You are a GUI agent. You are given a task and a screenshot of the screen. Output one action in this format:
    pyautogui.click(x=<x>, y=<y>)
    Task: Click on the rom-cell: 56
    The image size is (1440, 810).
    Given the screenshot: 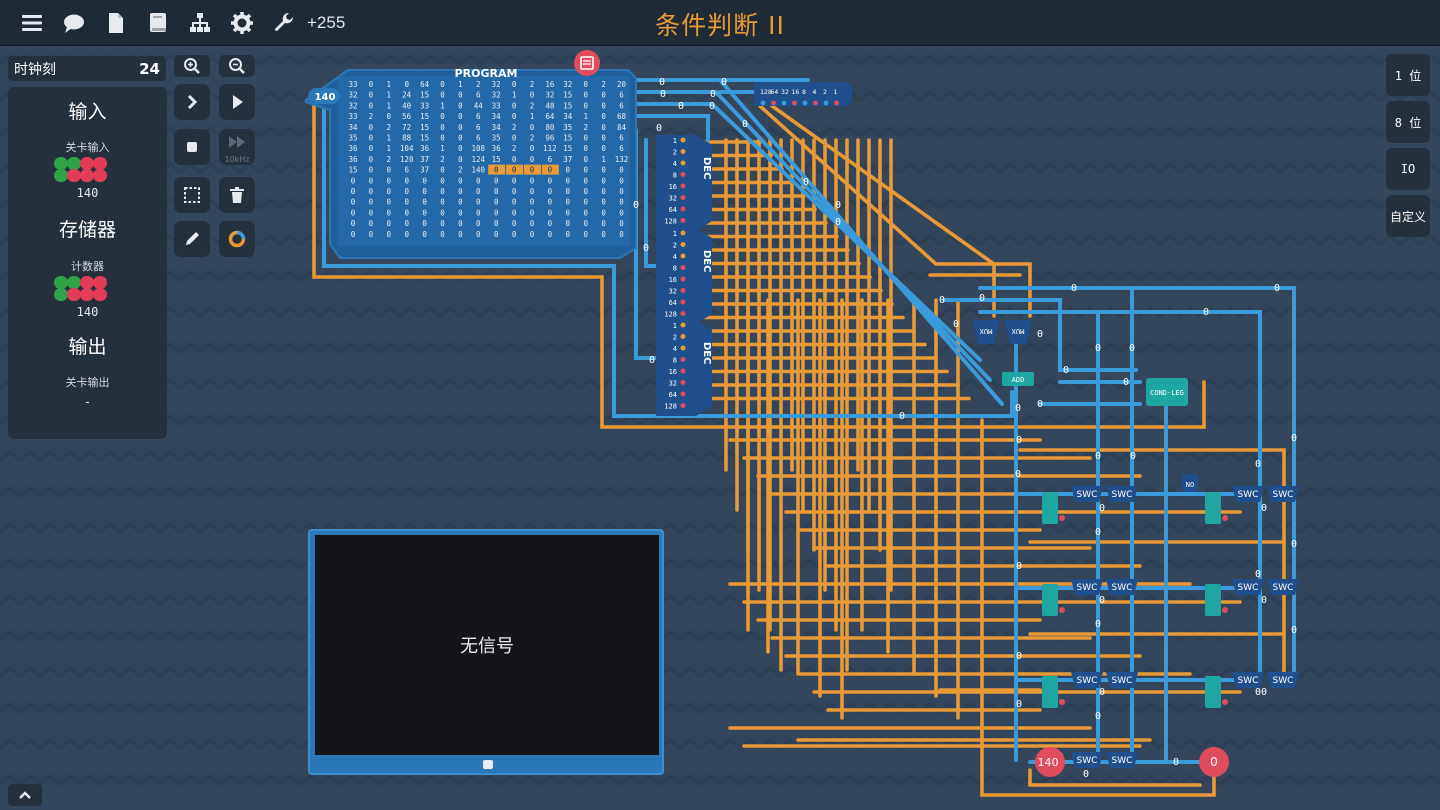 What is the action you would take?
    pyautogui.click(x=407, y=116)
    